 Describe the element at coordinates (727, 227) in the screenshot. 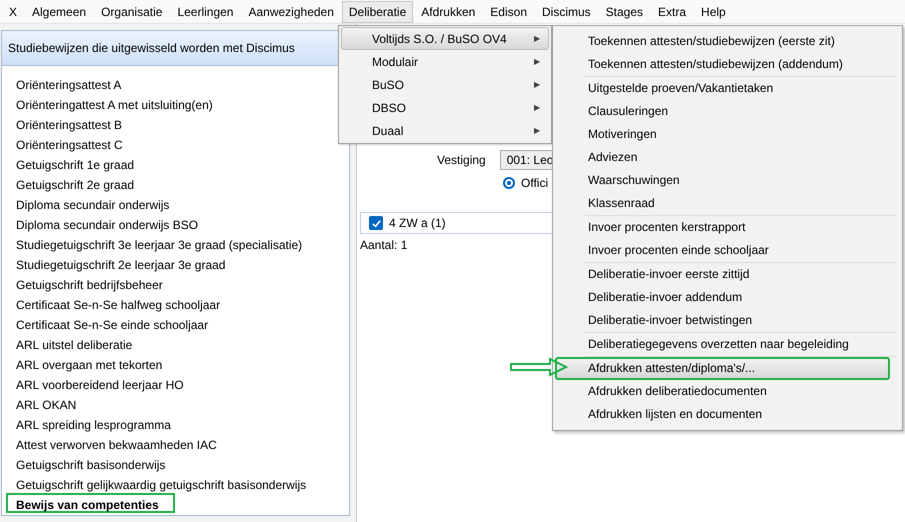

I see `menu-item: Invoer procenten kerstrapport` at that location.